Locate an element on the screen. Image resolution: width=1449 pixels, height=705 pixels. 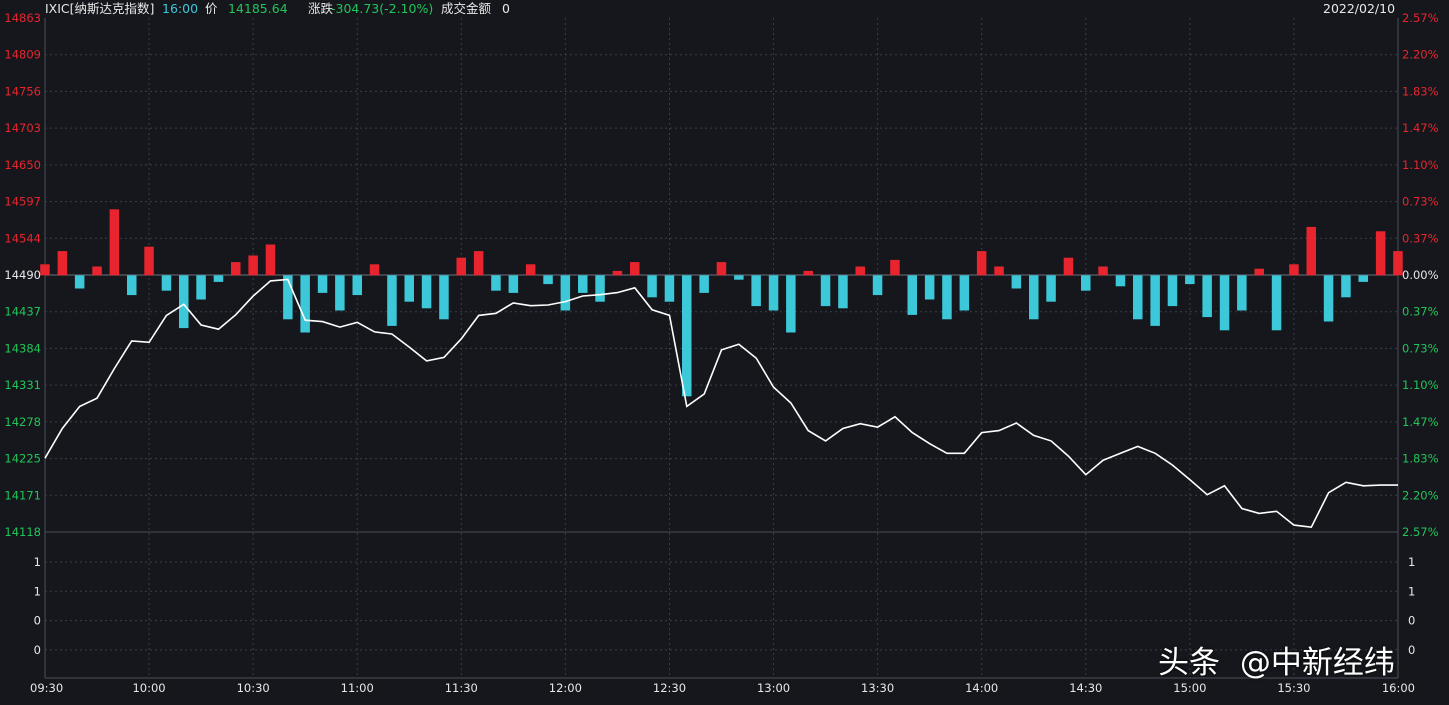
y-tick-label: 14490 is located at coordinates (22, 275).